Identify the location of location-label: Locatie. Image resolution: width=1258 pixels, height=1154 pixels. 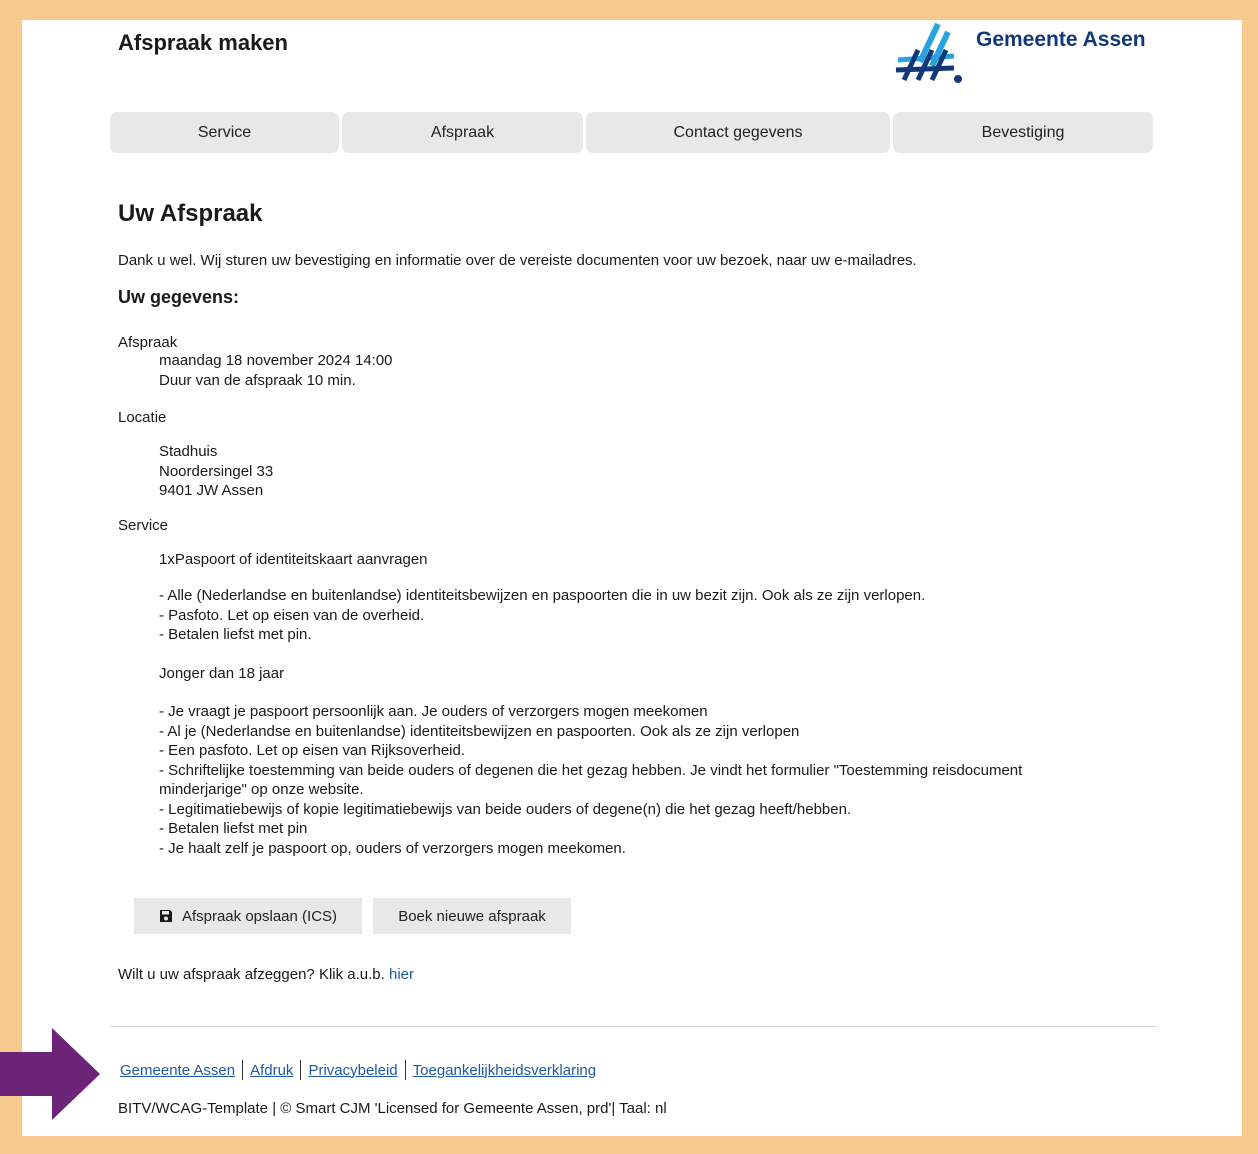
(142, 417).